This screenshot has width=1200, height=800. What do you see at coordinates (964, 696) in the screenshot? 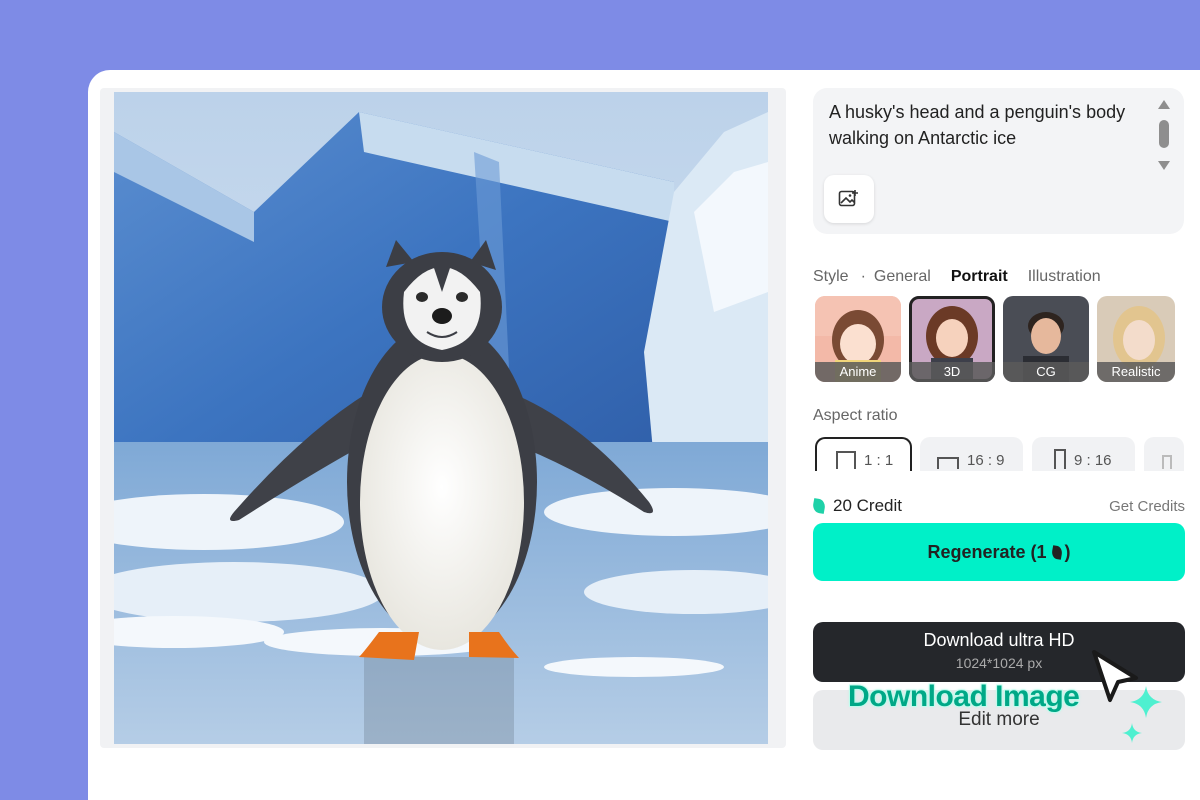
I see `download-image-caption: Download Image` at bounding box center [964, 696].